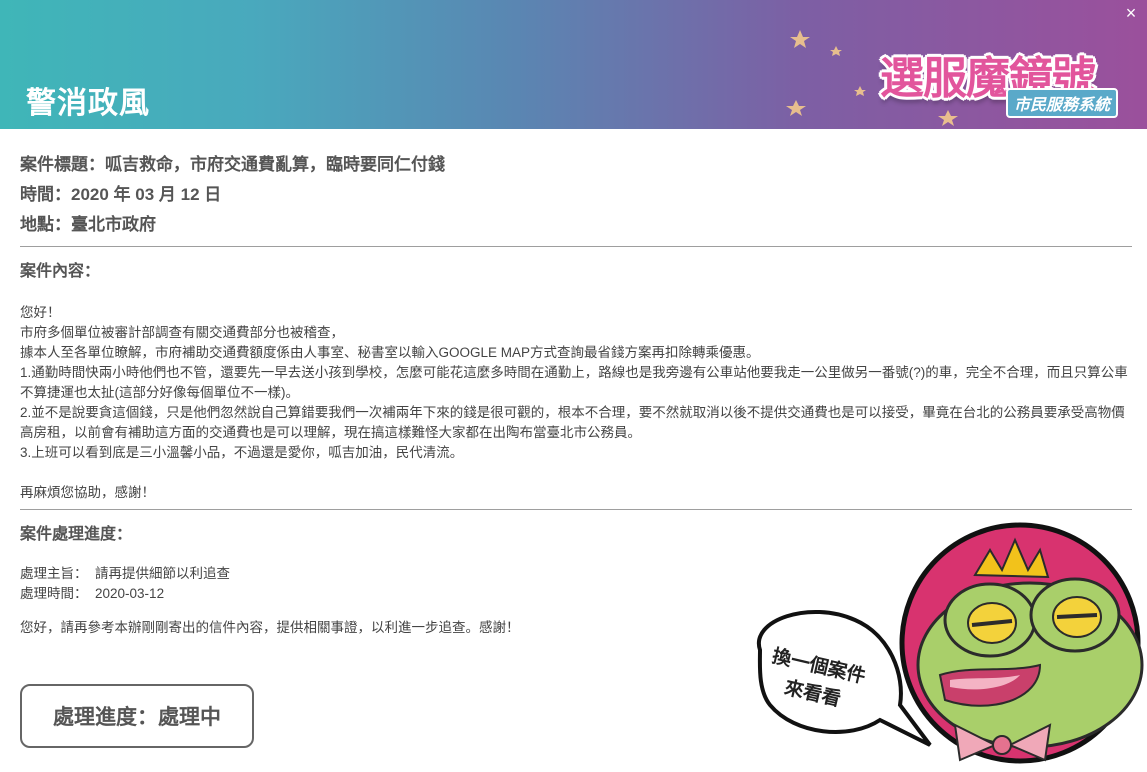 This screenshot has width=1147, height=772. What do you see at coordinates (189, 717) in the screenshot?
I see `status-value: 處理中` at bounding box center [189, 717].